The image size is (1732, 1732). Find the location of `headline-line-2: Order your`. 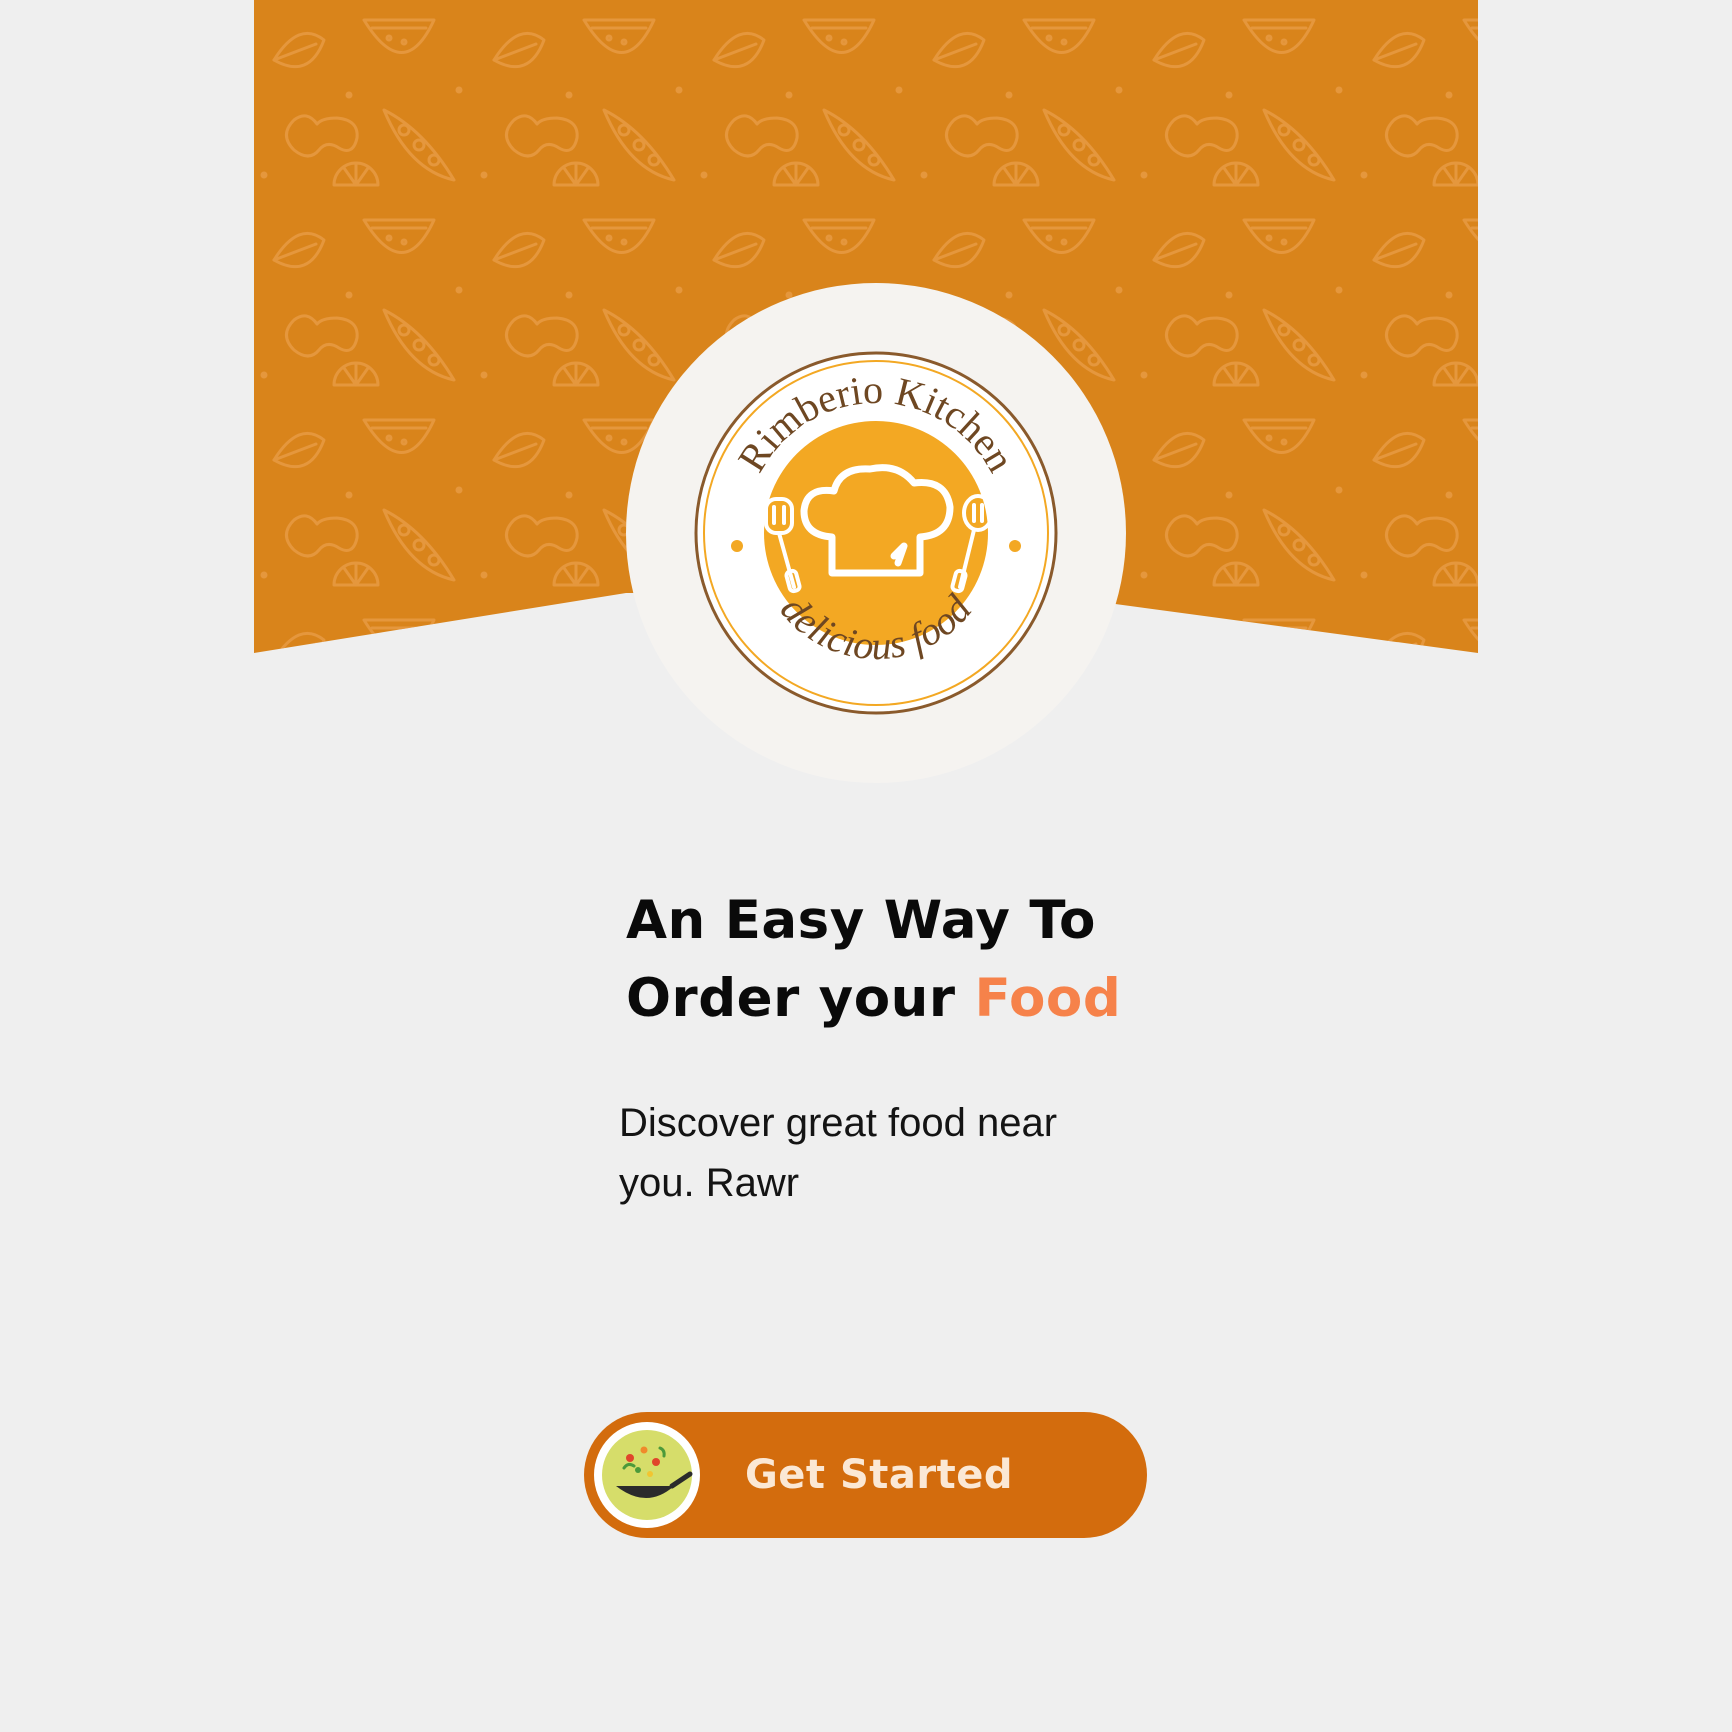

headline-line-2: Order your is located at coordinates (800, 998).